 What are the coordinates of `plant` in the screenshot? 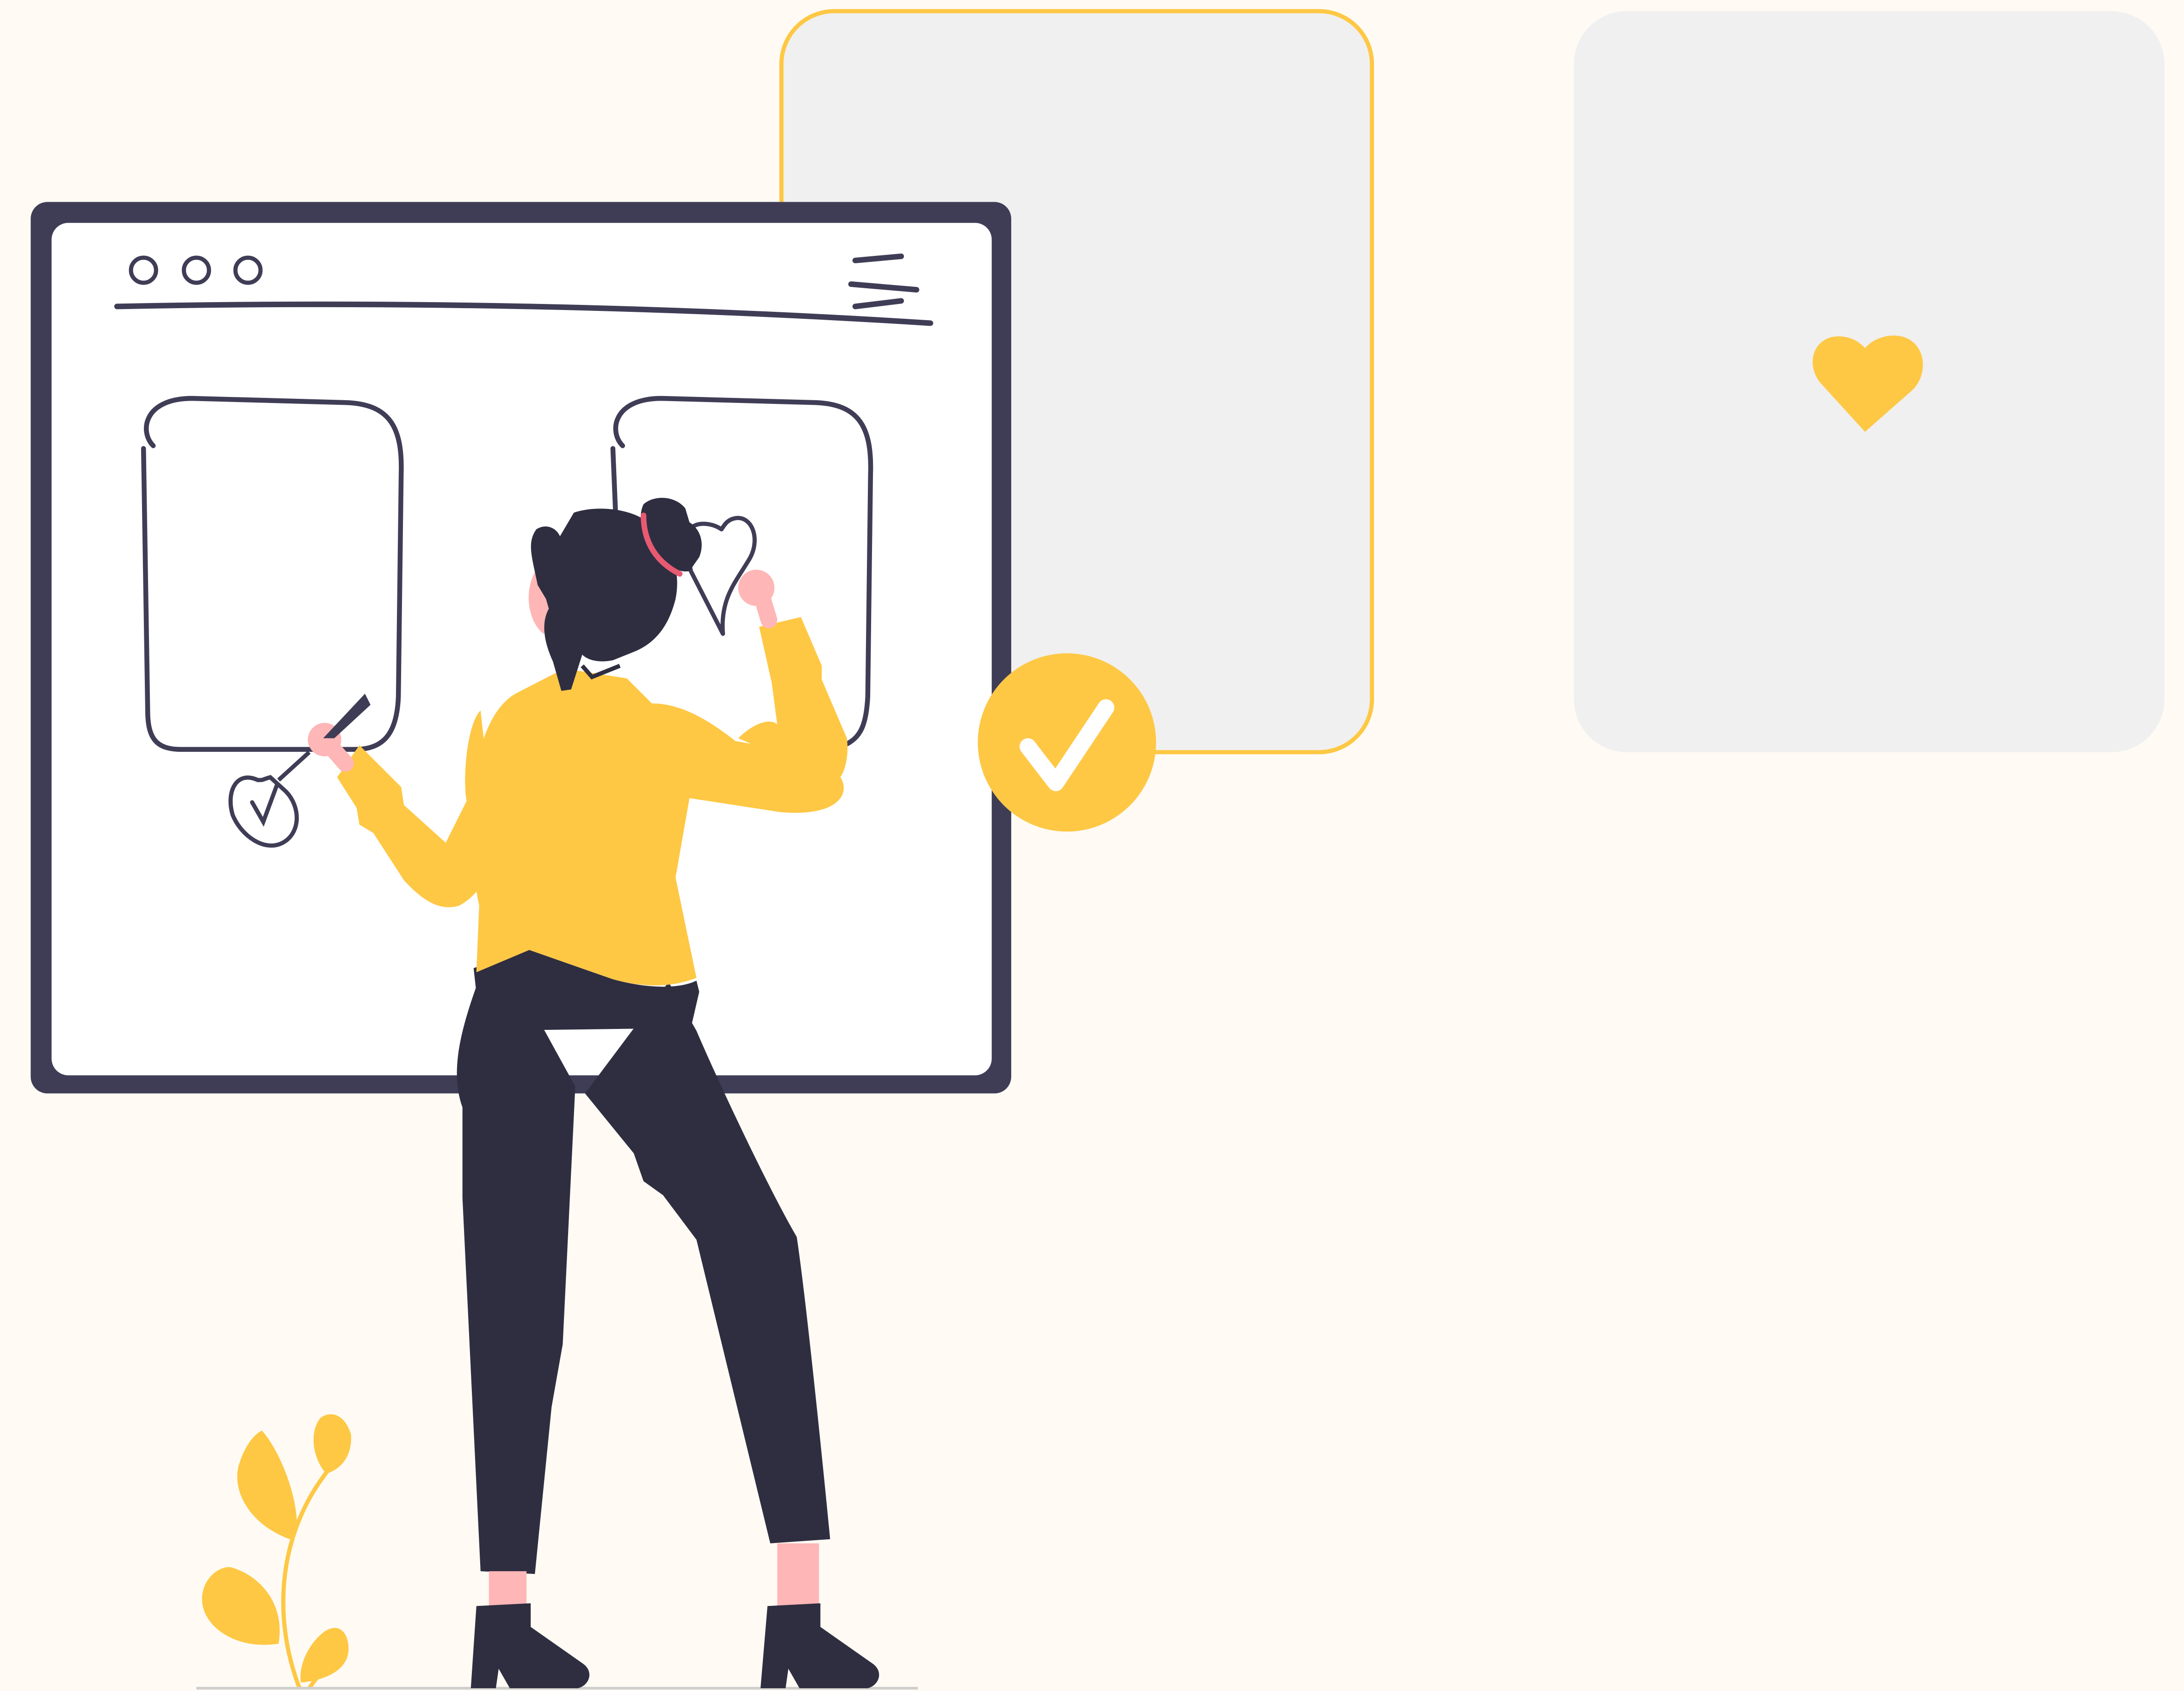 It's located at (277, 1552).